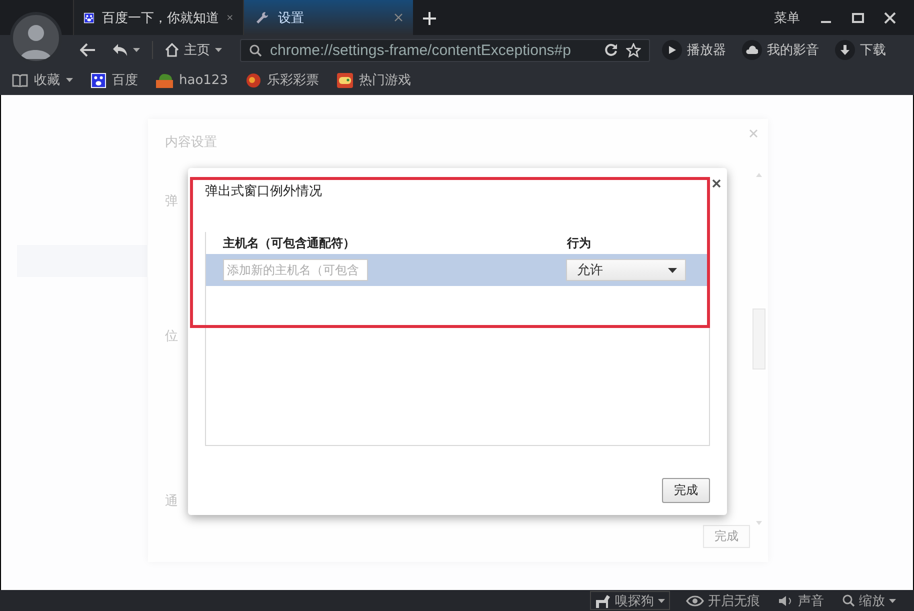  What do you see at coordinates (192, 80) in the screenshot?
I see `bookmark-item: hao123` at bounding box center [192, 80].